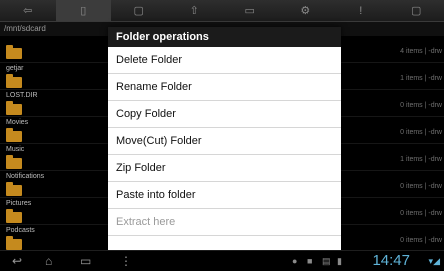 The image size is (444, 271). What do you see at coordinates (139, 10) in the screenshot?
I see `document-icon: ▢` at bounding box center [139, 10].